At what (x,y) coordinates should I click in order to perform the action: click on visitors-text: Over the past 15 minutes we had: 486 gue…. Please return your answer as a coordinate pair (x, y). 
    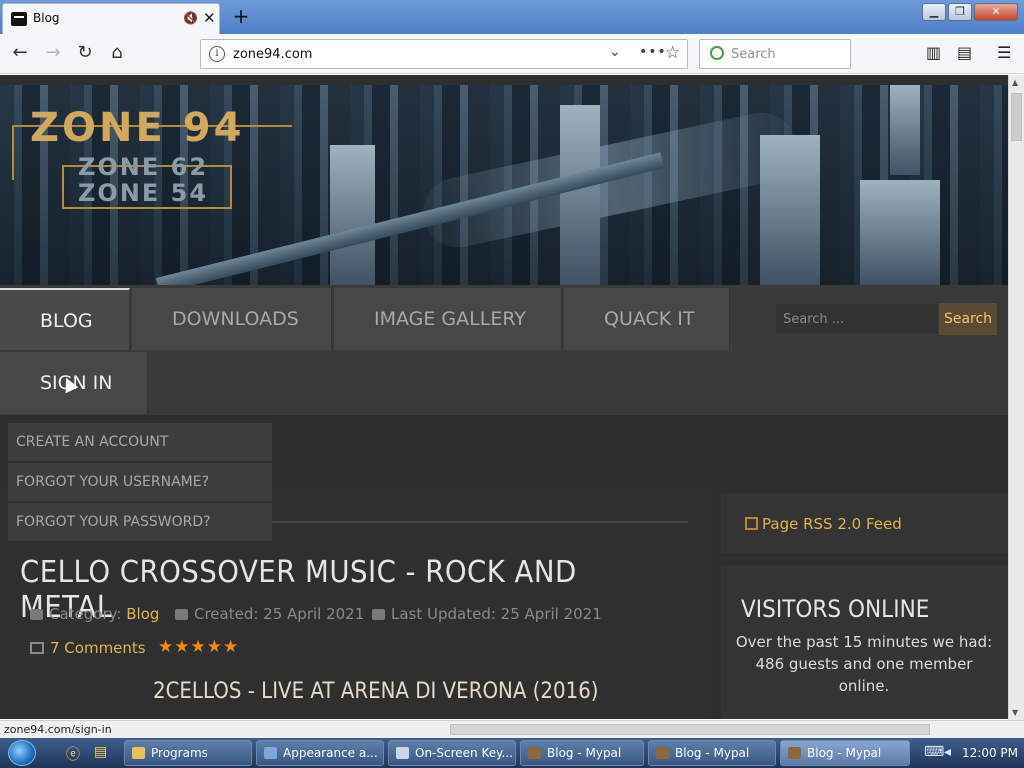
    Looking at the image, I should click on (864, 664).